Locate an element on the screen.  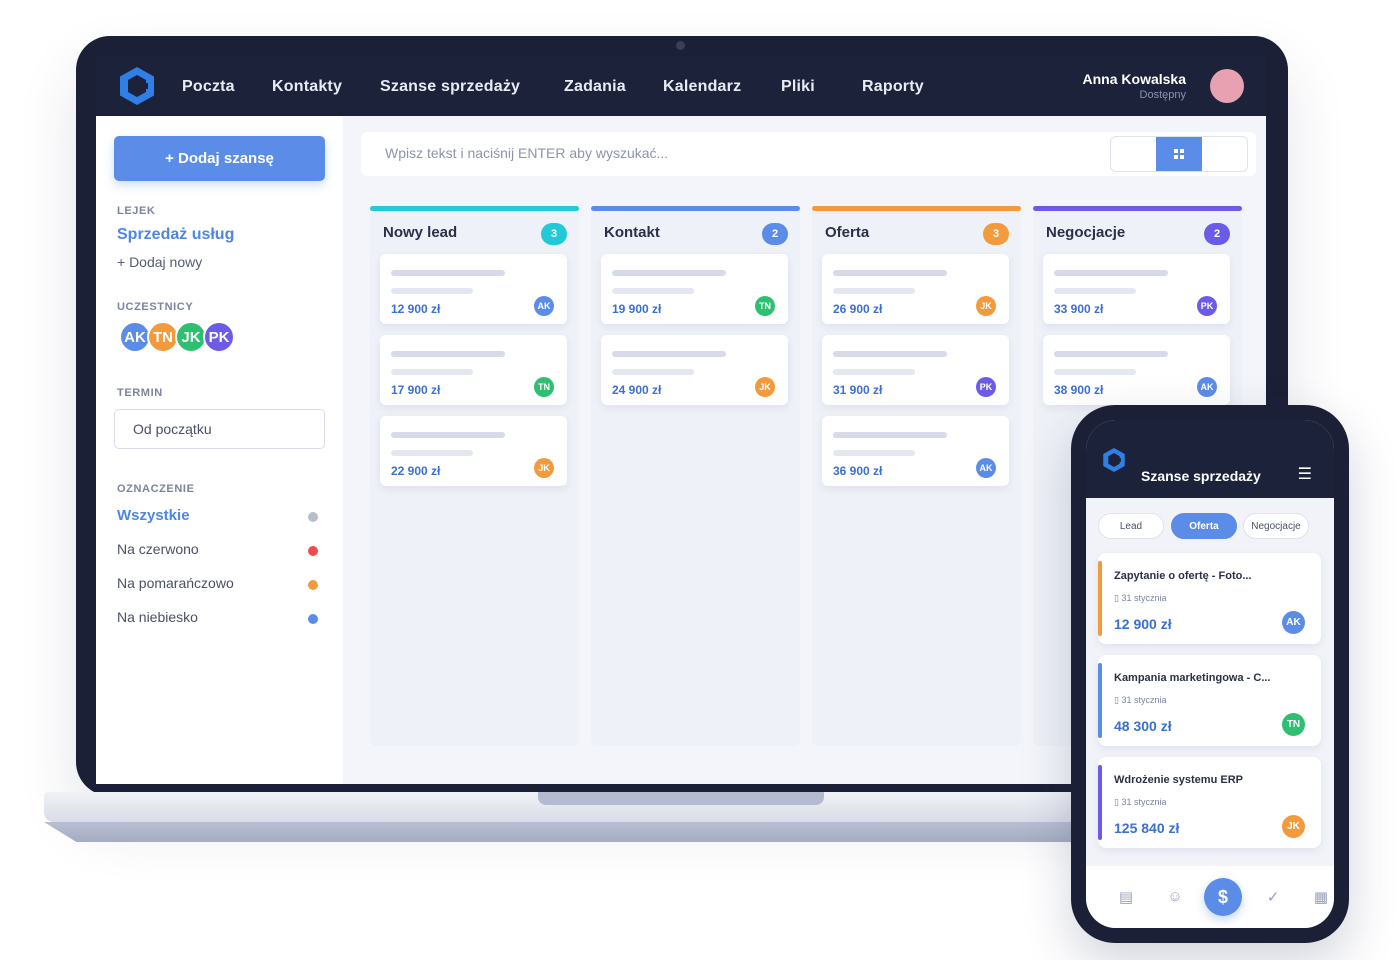
deal-amount: 48 300 zł is located at coordinates (1143, 726).